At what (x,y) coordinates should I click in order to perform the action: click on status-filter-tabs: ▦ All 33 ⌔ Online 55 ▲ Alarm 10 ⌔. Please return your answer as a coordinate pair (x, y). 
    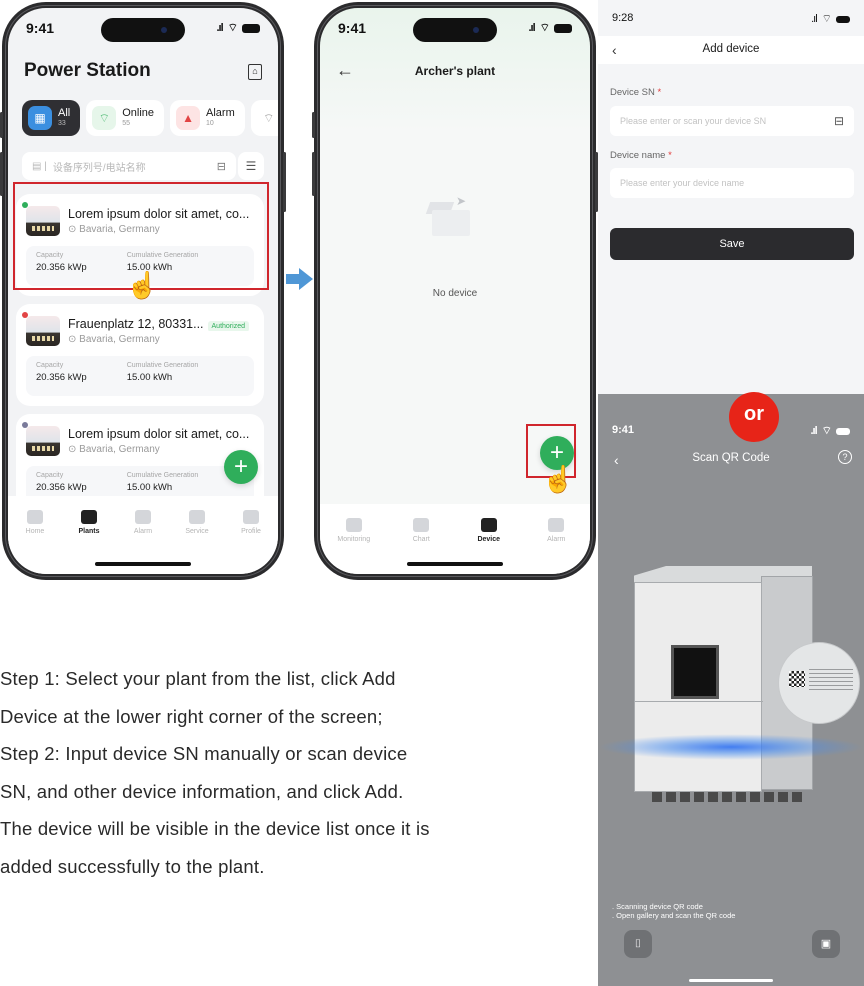
    Looking at the image, I should click on (150, 118).